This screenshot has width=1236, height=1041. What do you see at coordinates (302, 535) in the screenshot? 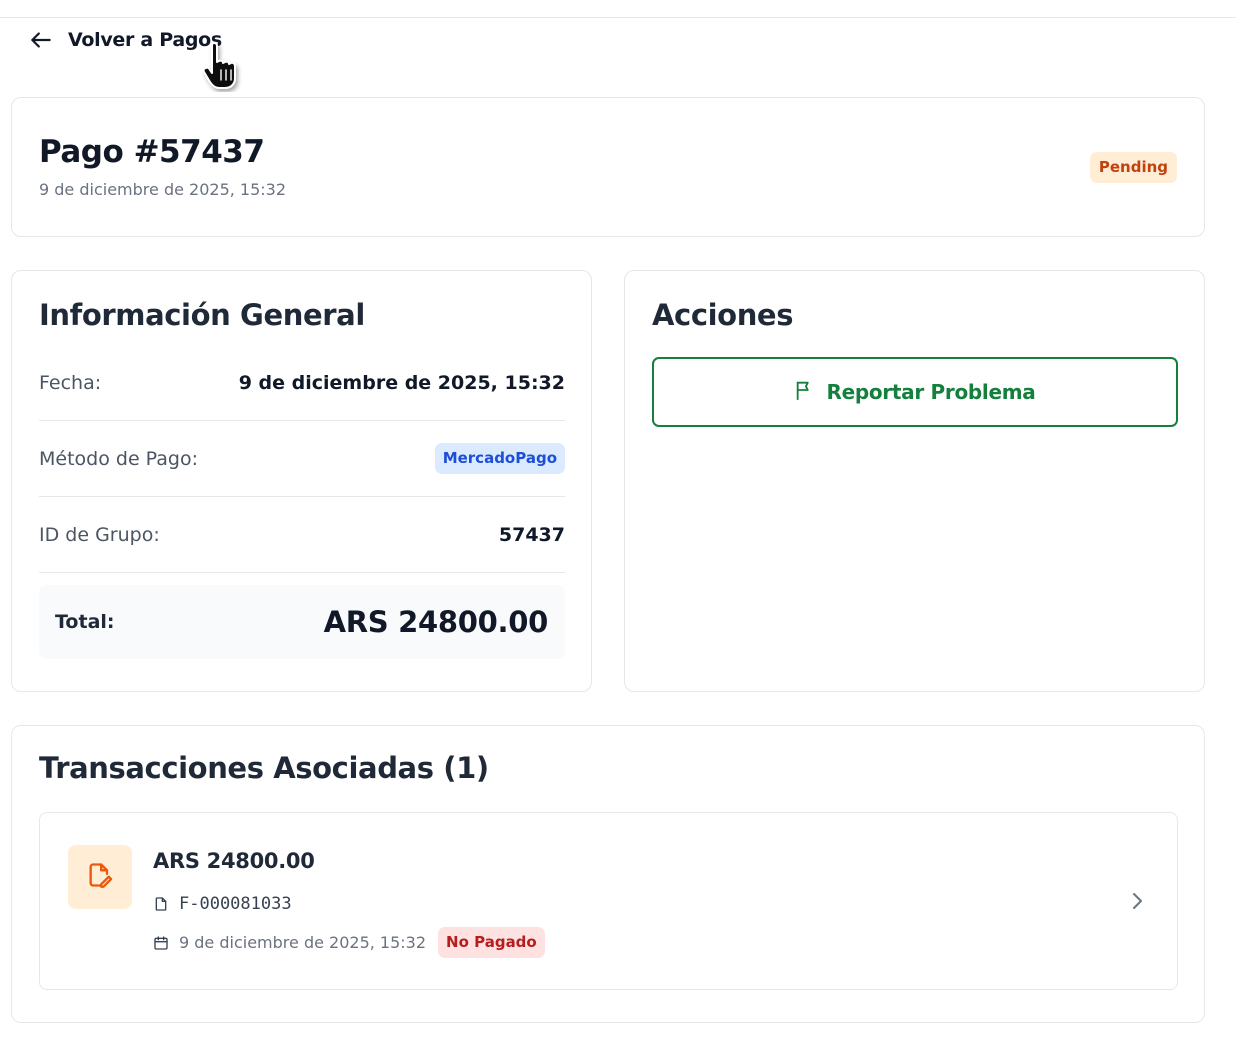
I see `info-row-group-id: ID de Grupo: 57437` at bounding box center [302, 535].